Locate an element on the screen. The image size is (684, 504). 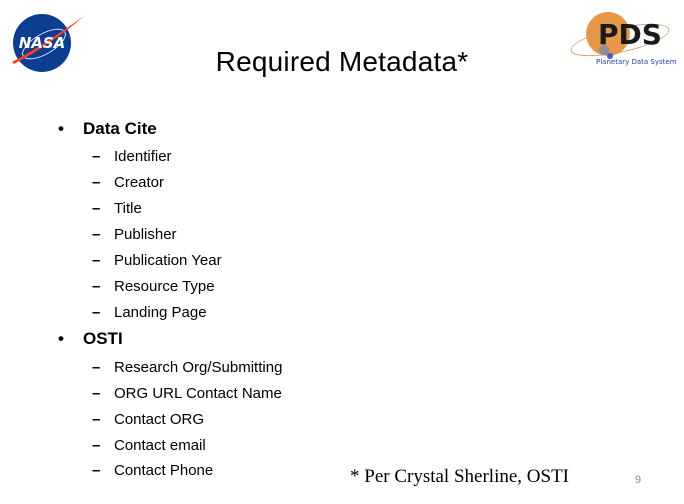
slide-title: Required Metadata* is located at coordinates (342, 61).